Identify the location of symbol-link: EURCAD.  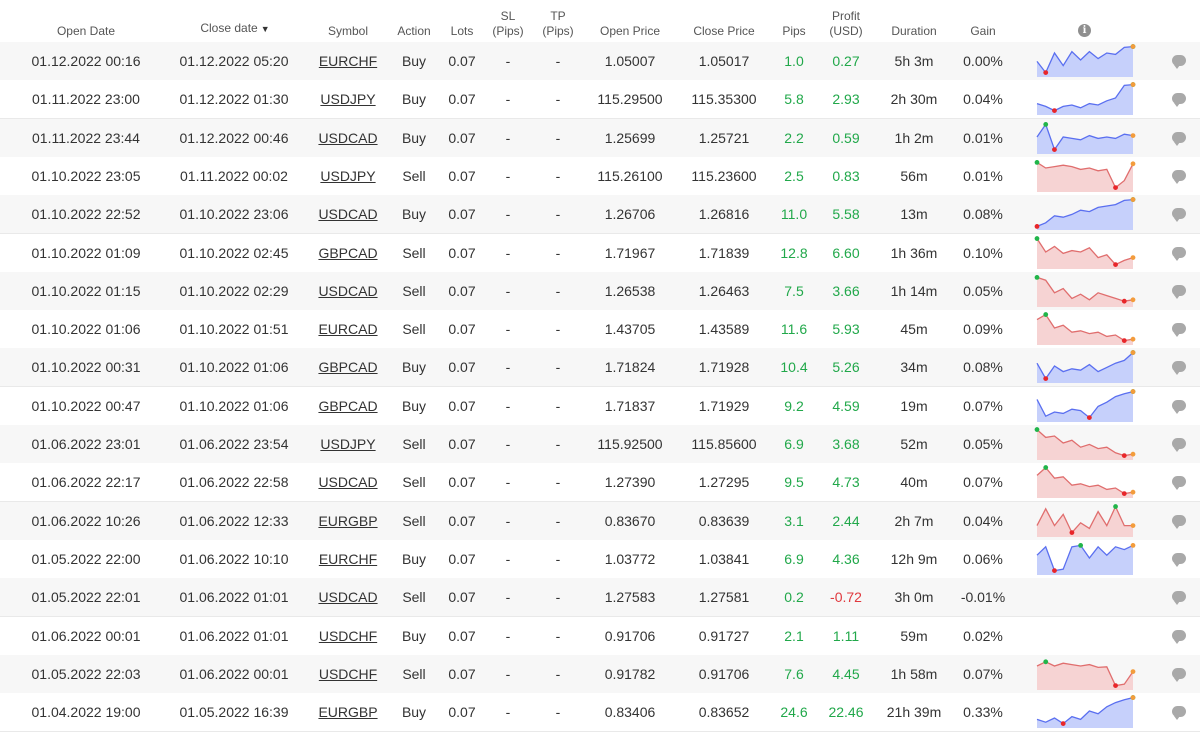
(348, 329).